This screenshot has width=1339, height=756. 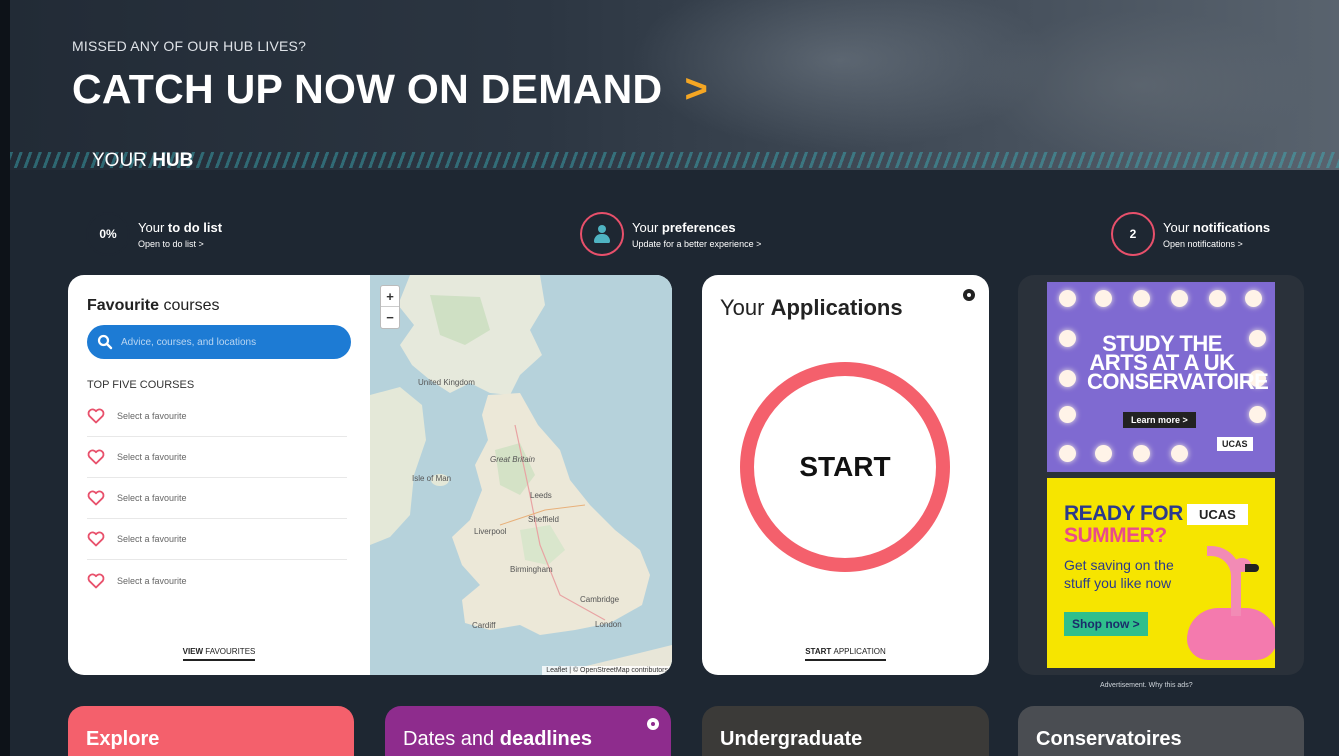 I want to click on conservatoires-card: Conservatoires, so click(x=1161, y=731).